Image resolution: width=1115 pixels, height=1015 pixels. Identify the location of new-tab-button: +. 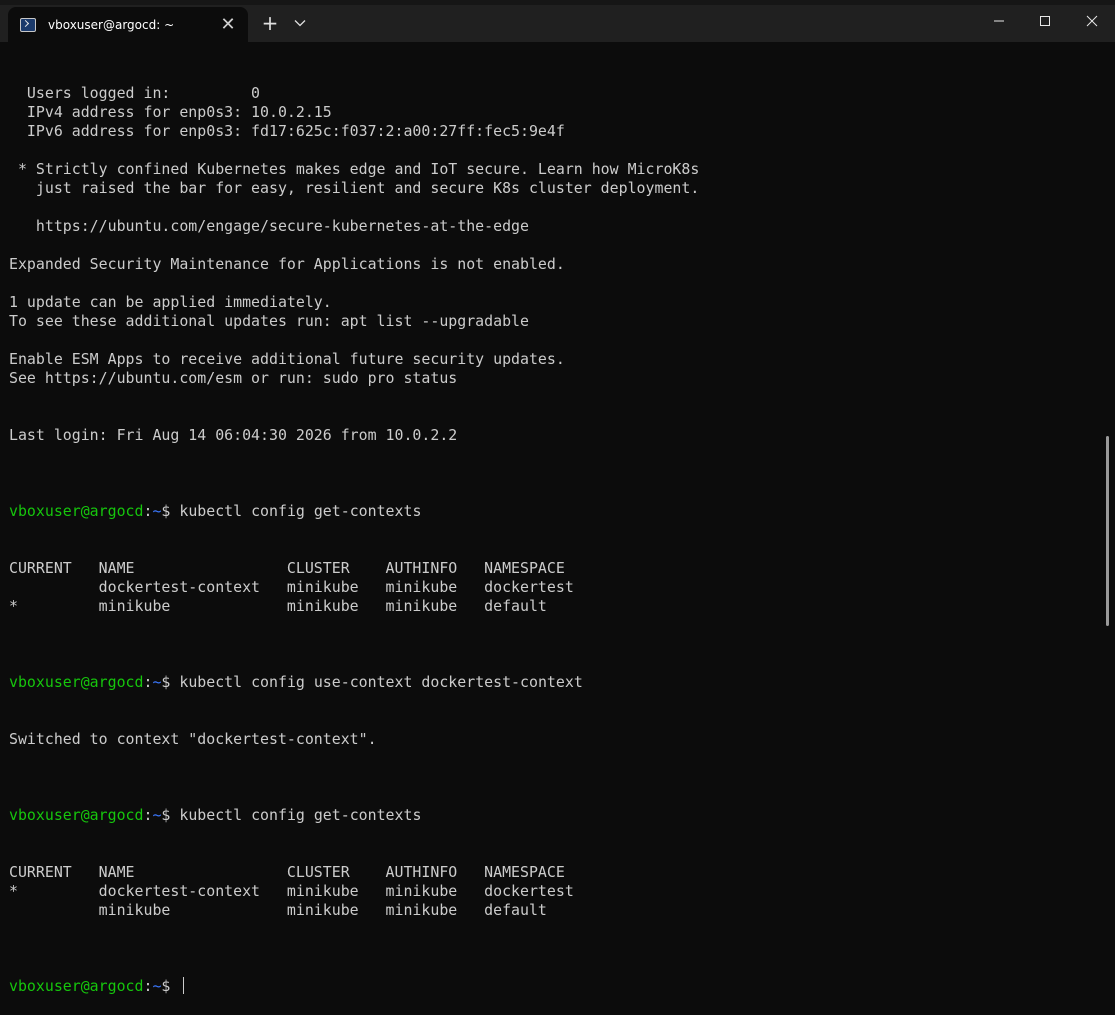
(270, 23).